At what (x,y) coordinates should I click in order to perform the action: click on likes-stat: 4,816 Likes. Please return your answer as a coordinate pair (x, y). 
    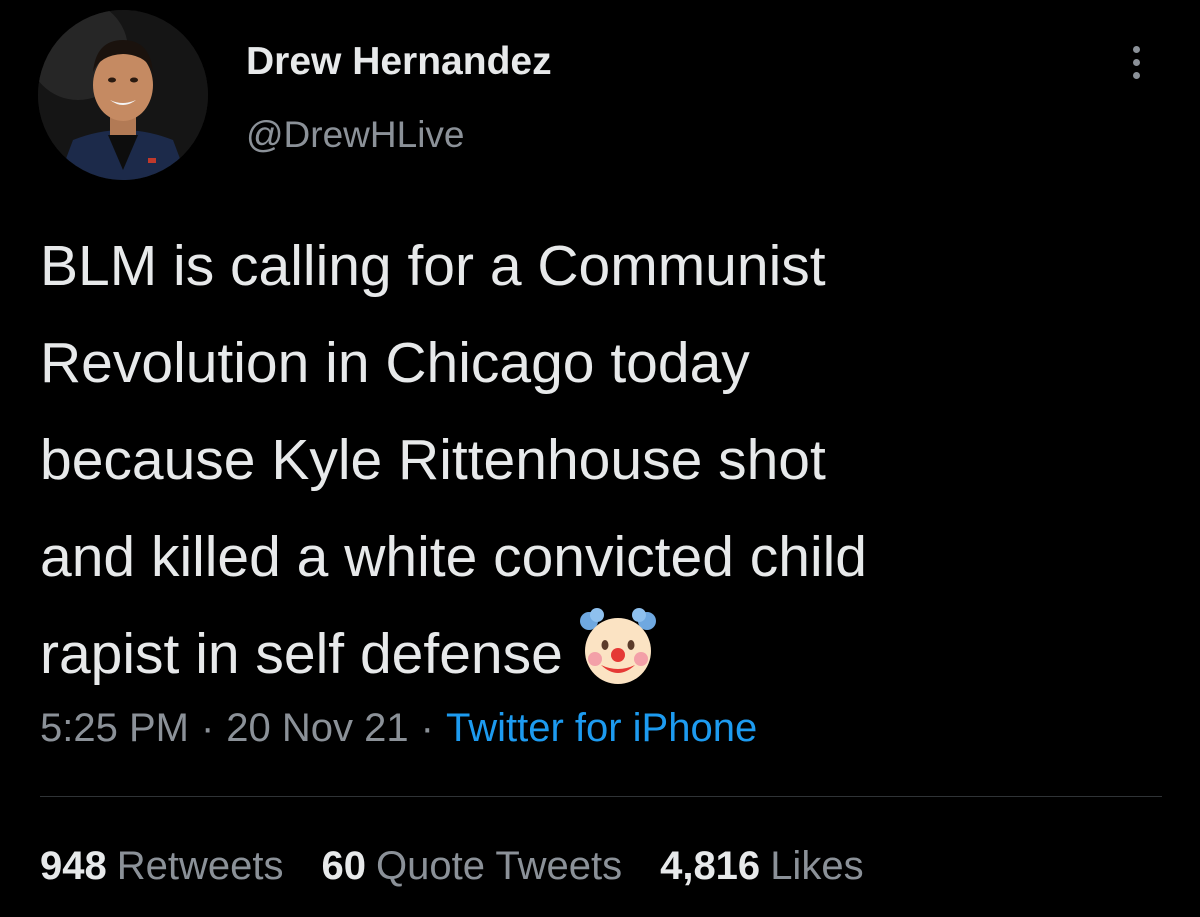
    Looking at the image, I should click on (762, 866).